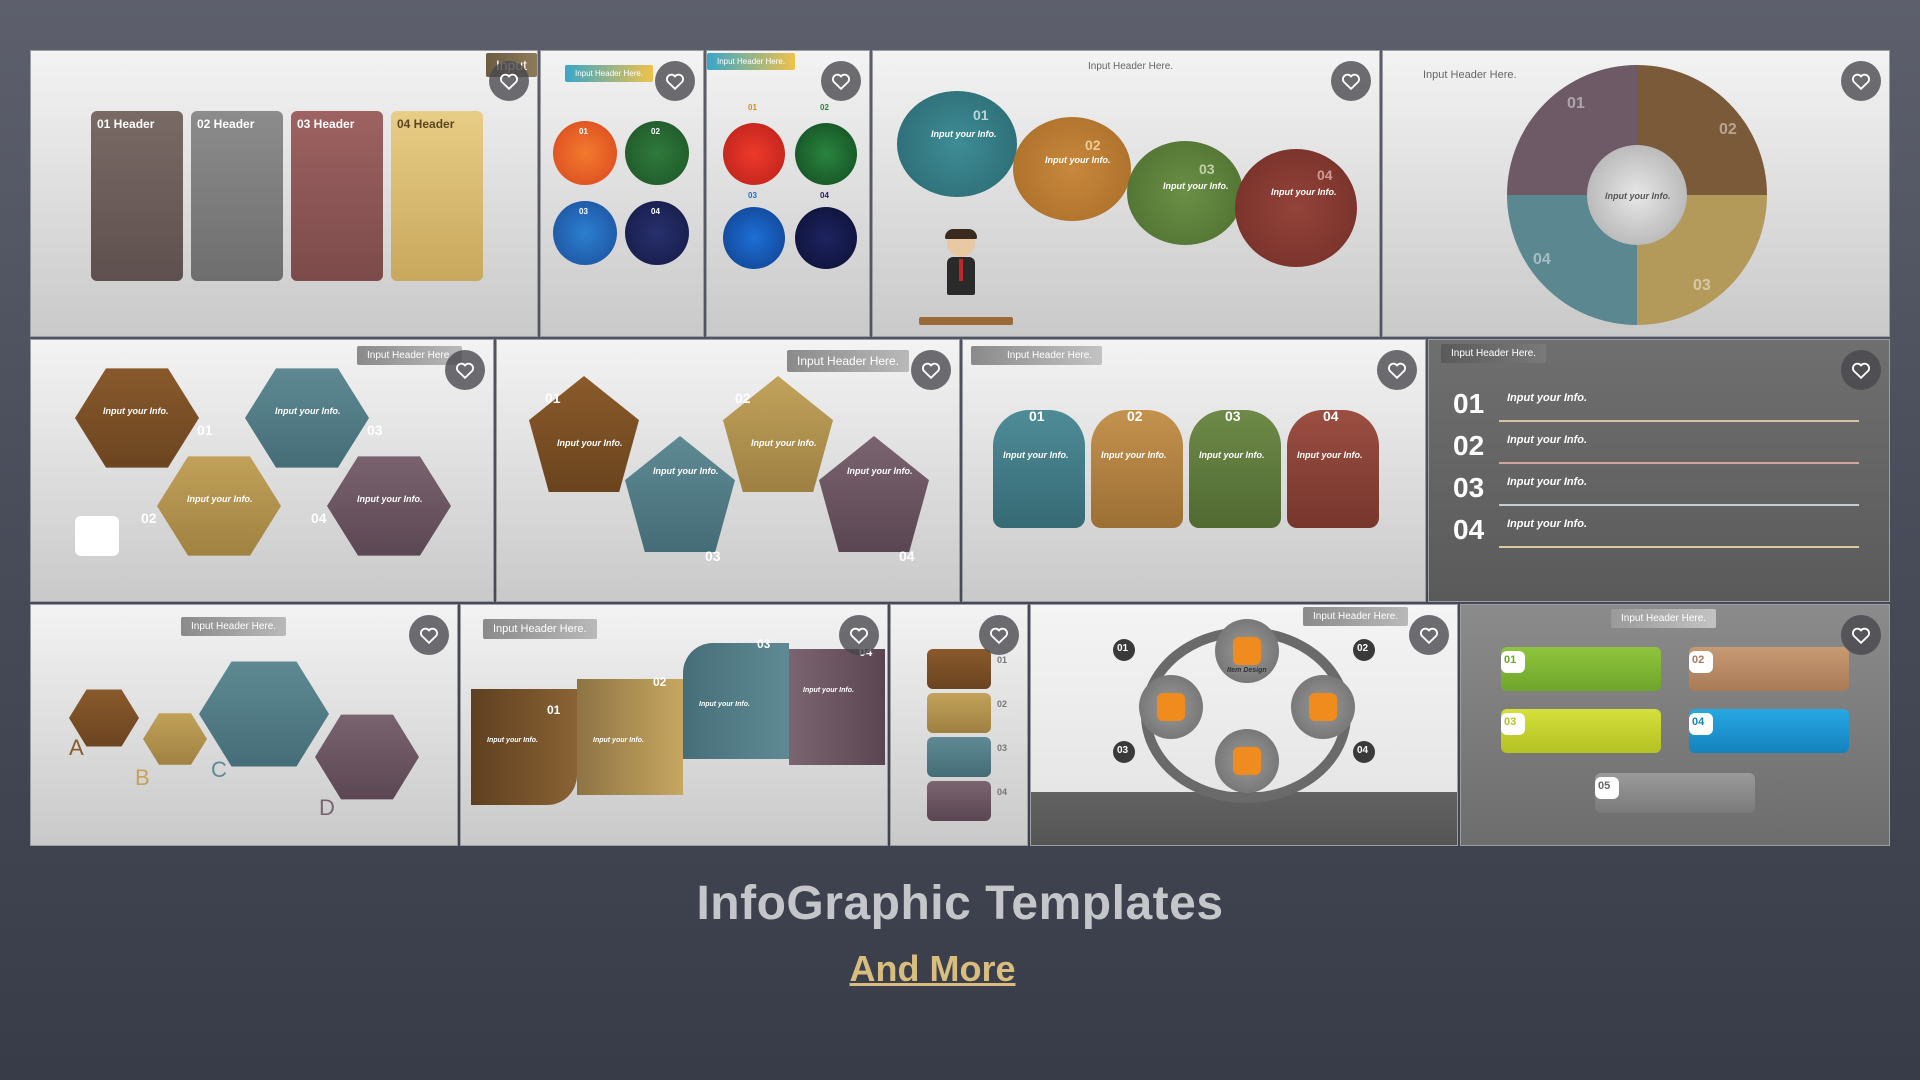 This screenshot has height=1080, width=1920. I want to click on badge-num-1: 01, so click(1123, 648).